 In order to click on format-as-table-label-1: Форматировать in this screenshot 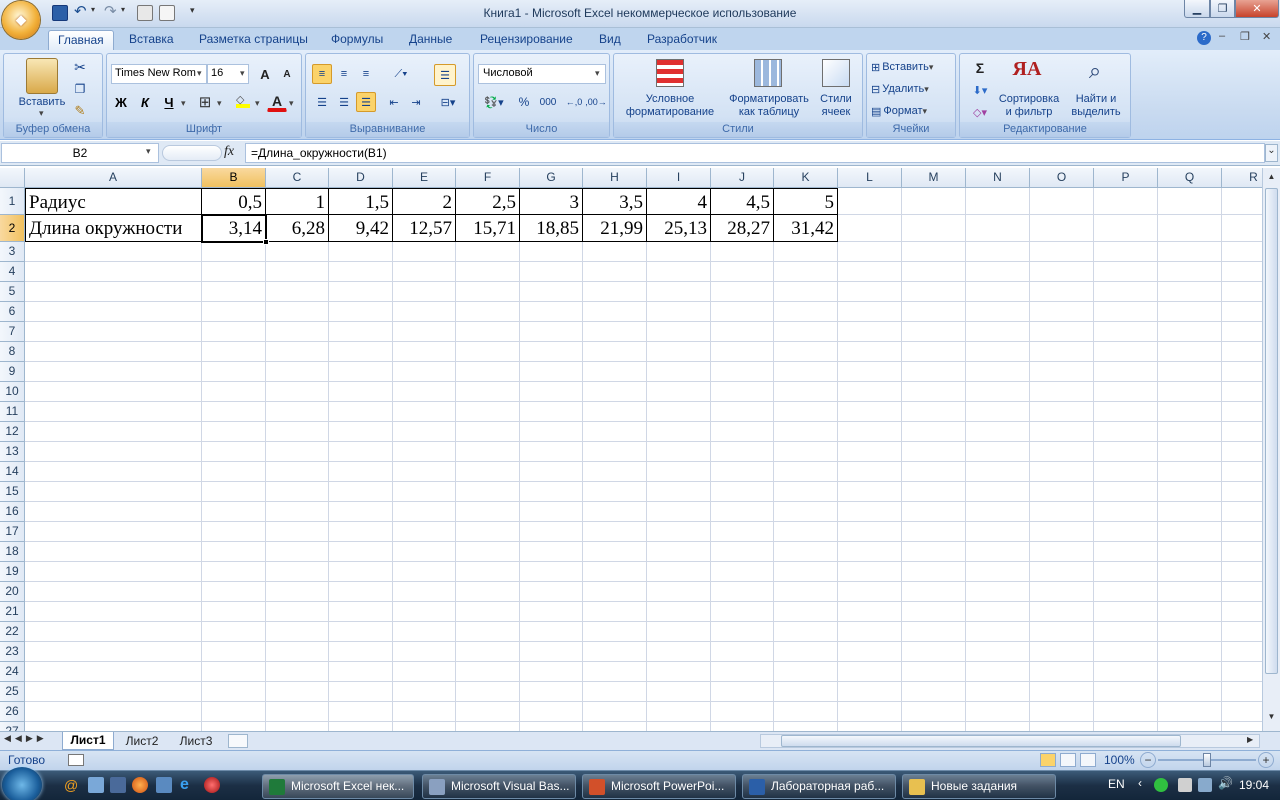, I will do `click(769, 99)`.